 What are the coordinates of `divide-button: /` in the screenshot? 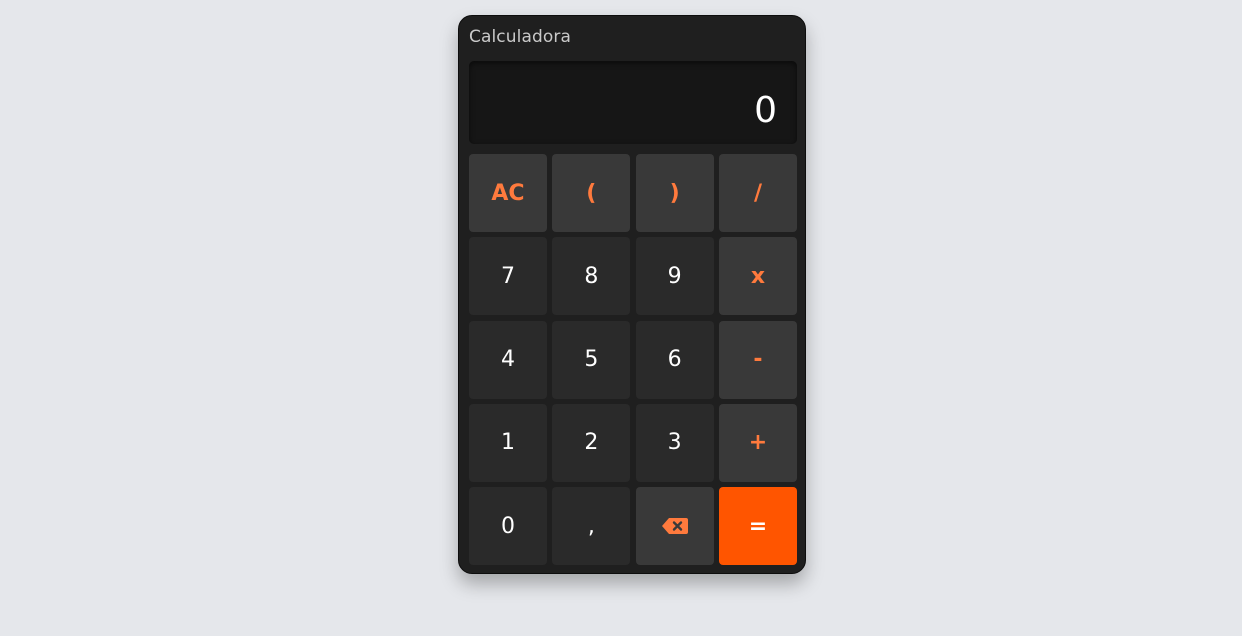 It's located at (757, 193).